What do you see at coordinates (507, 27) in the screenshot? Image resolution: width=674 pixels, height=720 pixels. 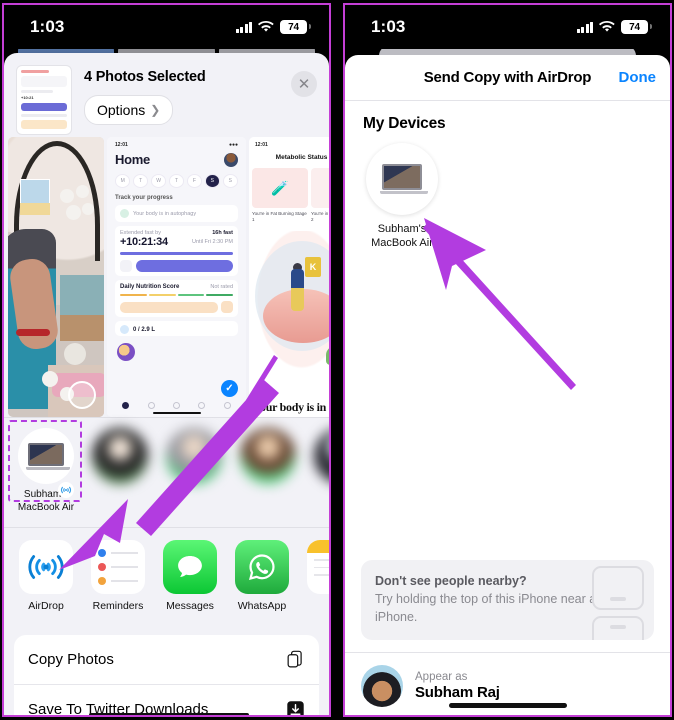 I see `right-status-bar: 1:03 74` at bounding box center [507, 27].